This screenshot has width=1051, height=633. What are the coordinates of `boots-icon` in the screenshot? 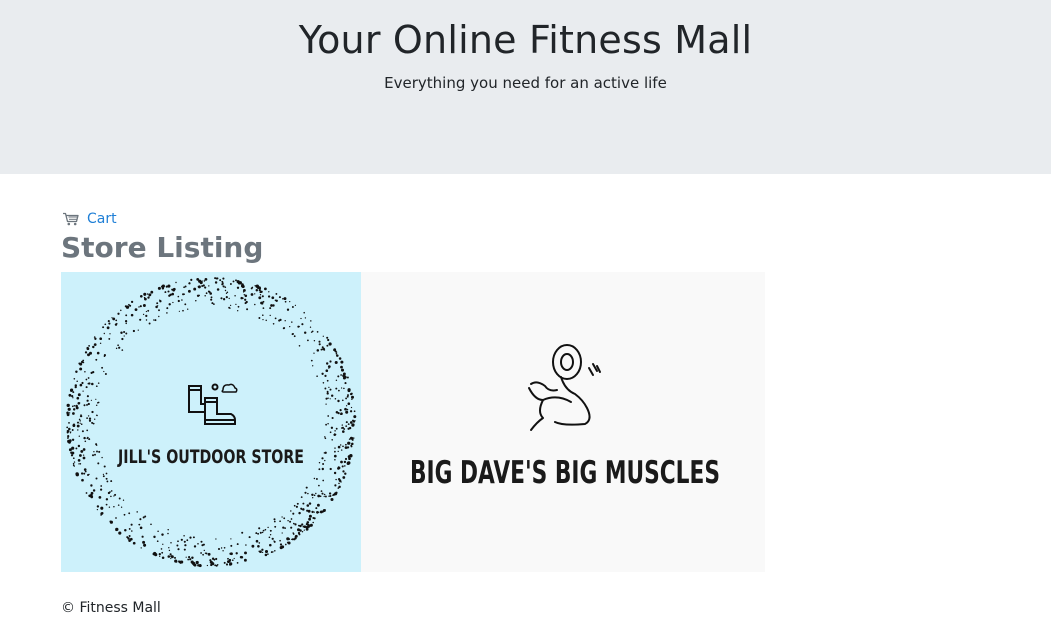 It's located at (213, 404).